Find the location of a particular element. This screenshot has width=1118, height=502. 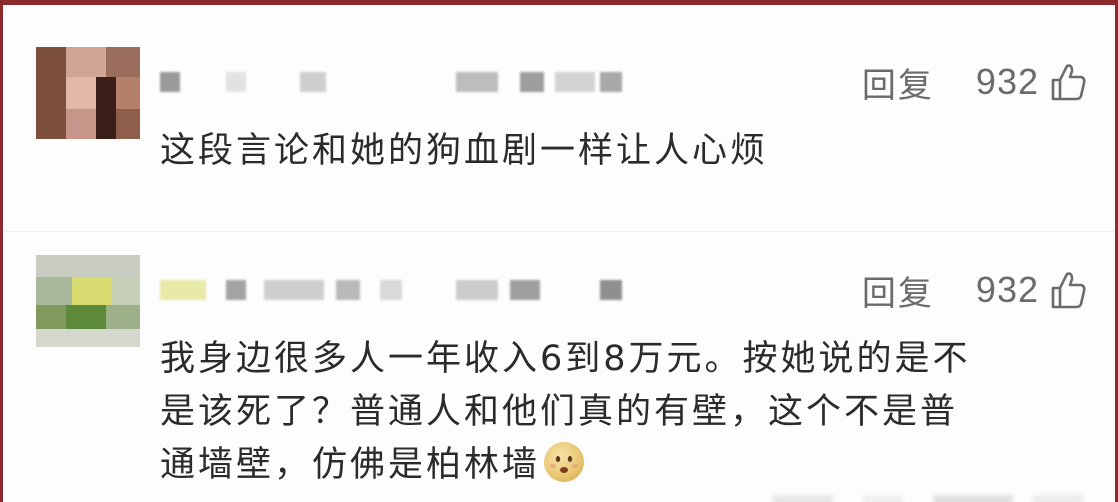

comment-text: 这段言论和她的狗血剧一样让人心烦 is located at coordinates (464, 151).